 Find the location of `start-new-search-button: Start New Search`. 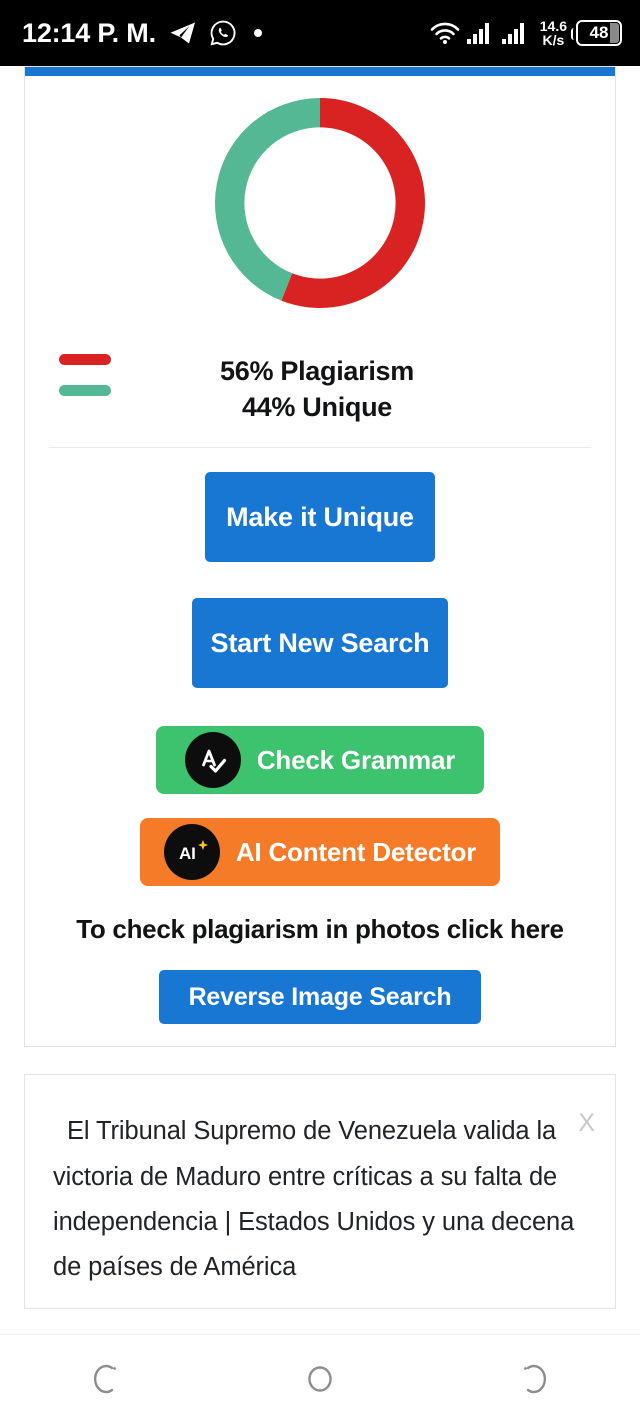

start-new-search-button: Start New Search is located at coordinates (320, 643).